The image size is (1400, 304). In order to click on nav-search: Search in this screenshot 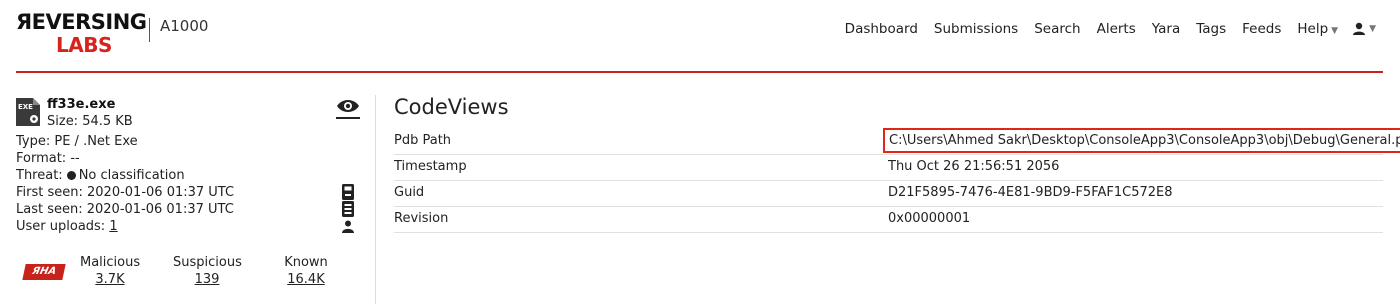, I will do `click(1057, 29)`.